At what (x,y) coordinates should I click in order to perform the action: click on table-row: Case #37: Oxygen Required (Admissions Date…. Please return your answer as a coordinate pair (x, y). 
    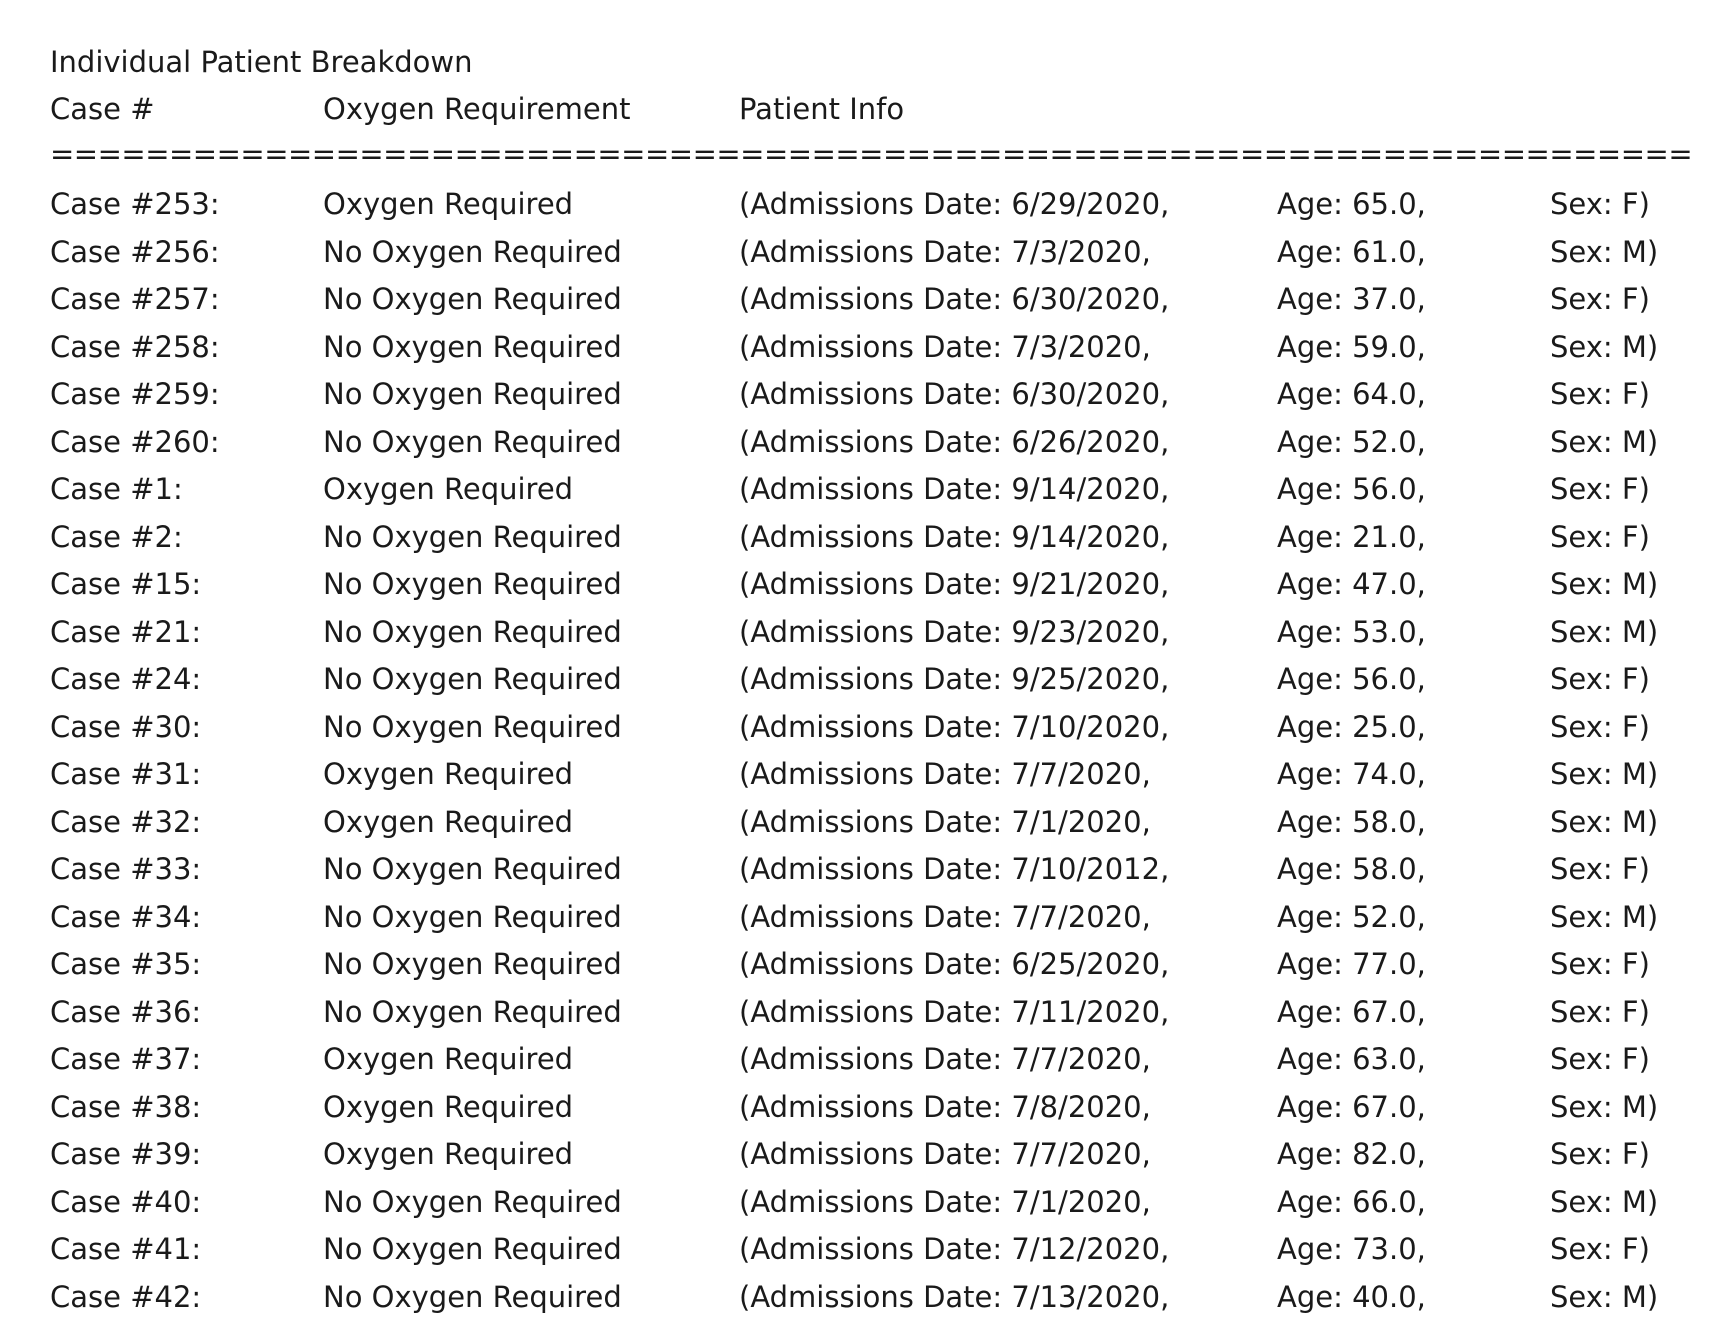
    Looking at the image, I should click on (864, 1062).